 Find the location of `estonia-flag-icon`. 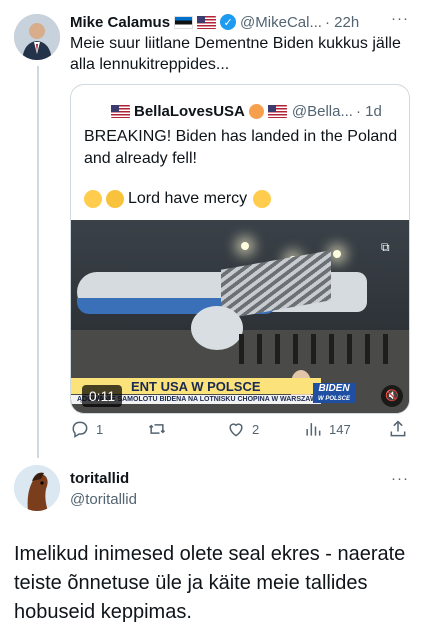

estonia-flag-icon is located at coordinates (184, 22).